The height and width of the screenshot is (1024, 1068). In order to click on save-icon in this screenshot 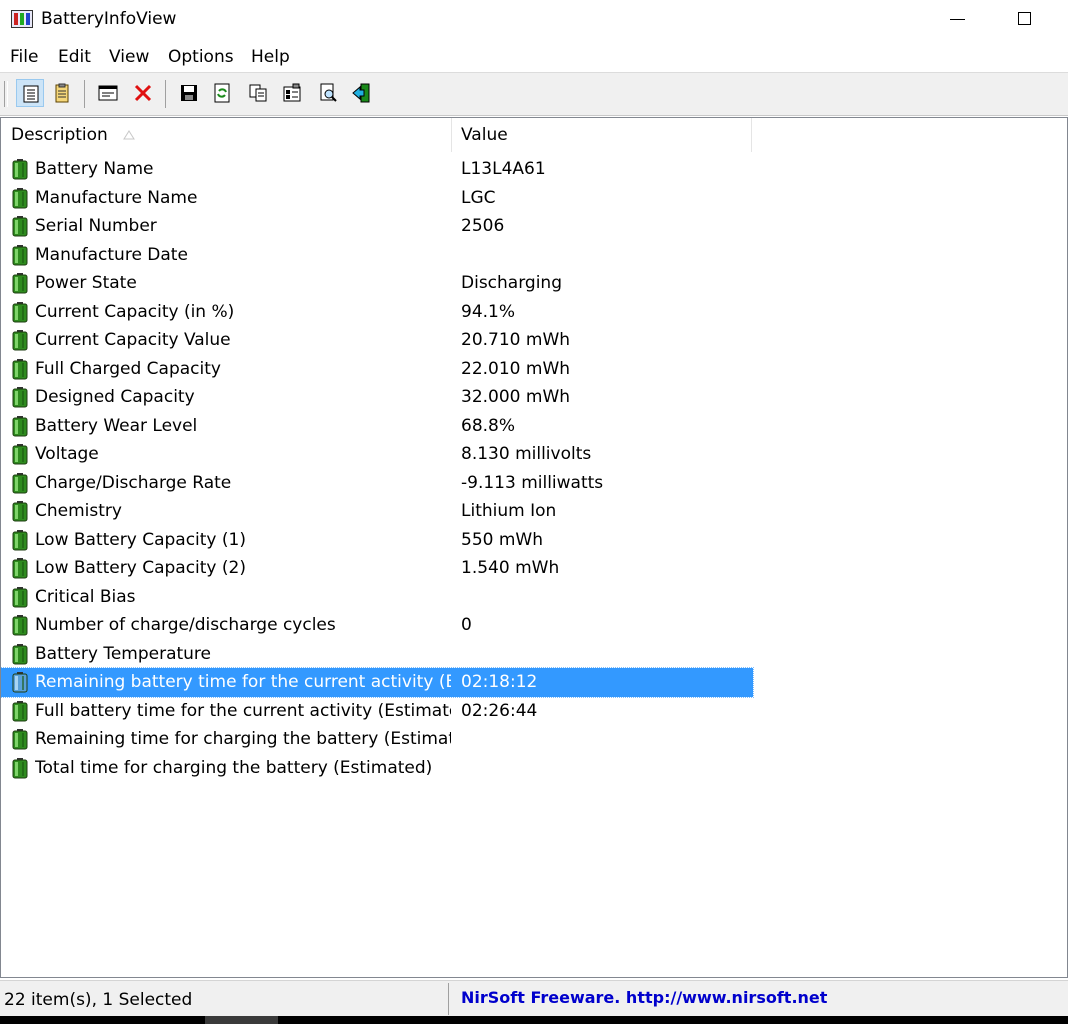, I will do `click(189, 93)`.